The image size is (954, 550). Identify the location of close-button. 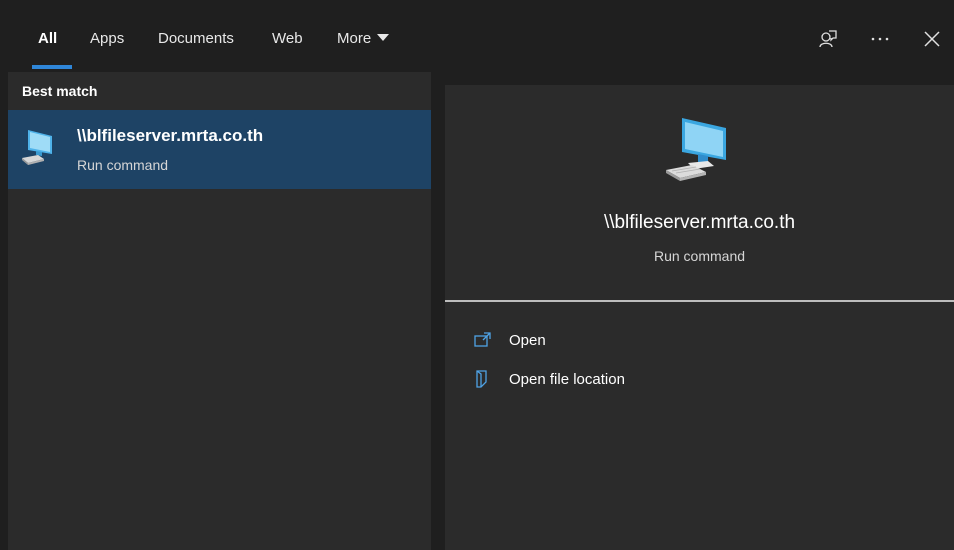
(932, 39).